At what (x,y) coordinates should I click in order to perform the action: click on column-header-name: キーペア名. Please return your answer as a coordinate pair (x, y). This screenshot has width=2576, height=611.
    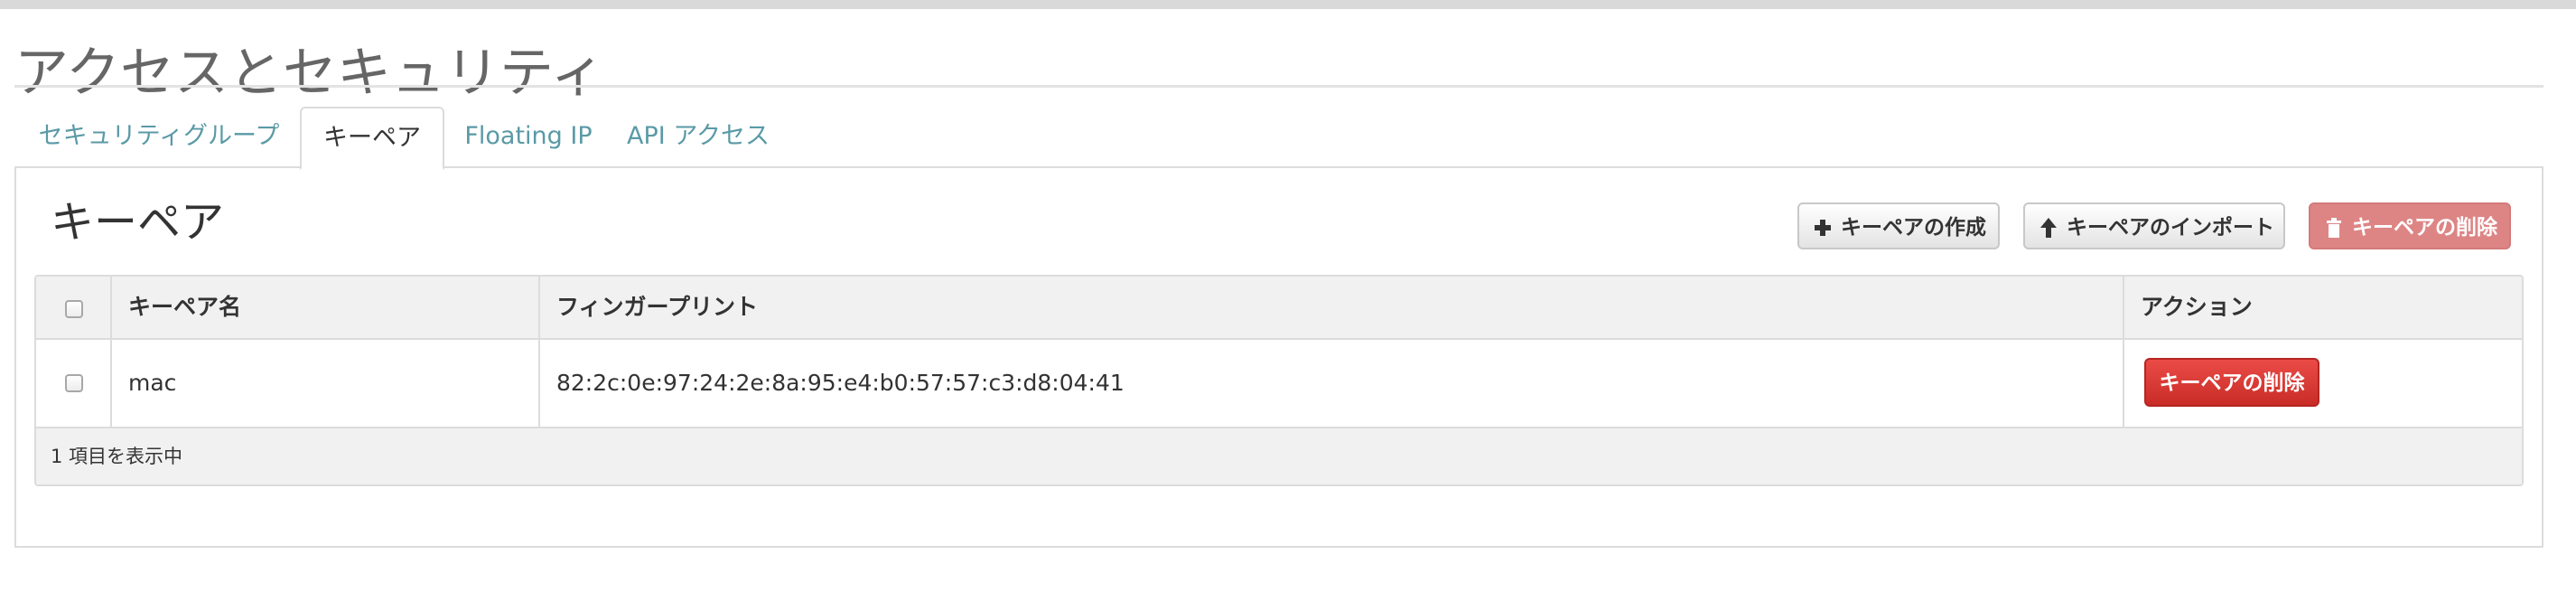
    Looking at the image, I should click on (185, 307).